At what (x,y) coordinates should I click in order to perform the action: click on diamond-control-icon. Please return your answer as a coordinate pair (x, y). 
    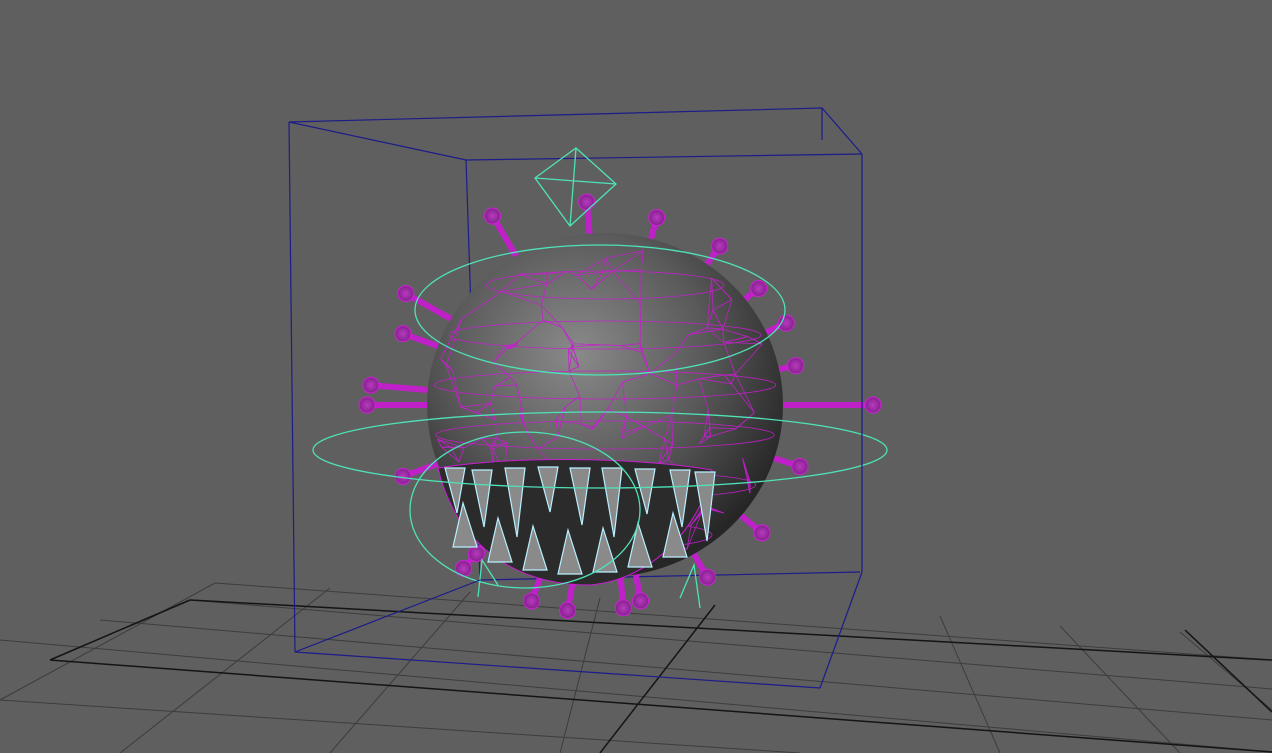
    Looking at the image, I should click on (575, 187).